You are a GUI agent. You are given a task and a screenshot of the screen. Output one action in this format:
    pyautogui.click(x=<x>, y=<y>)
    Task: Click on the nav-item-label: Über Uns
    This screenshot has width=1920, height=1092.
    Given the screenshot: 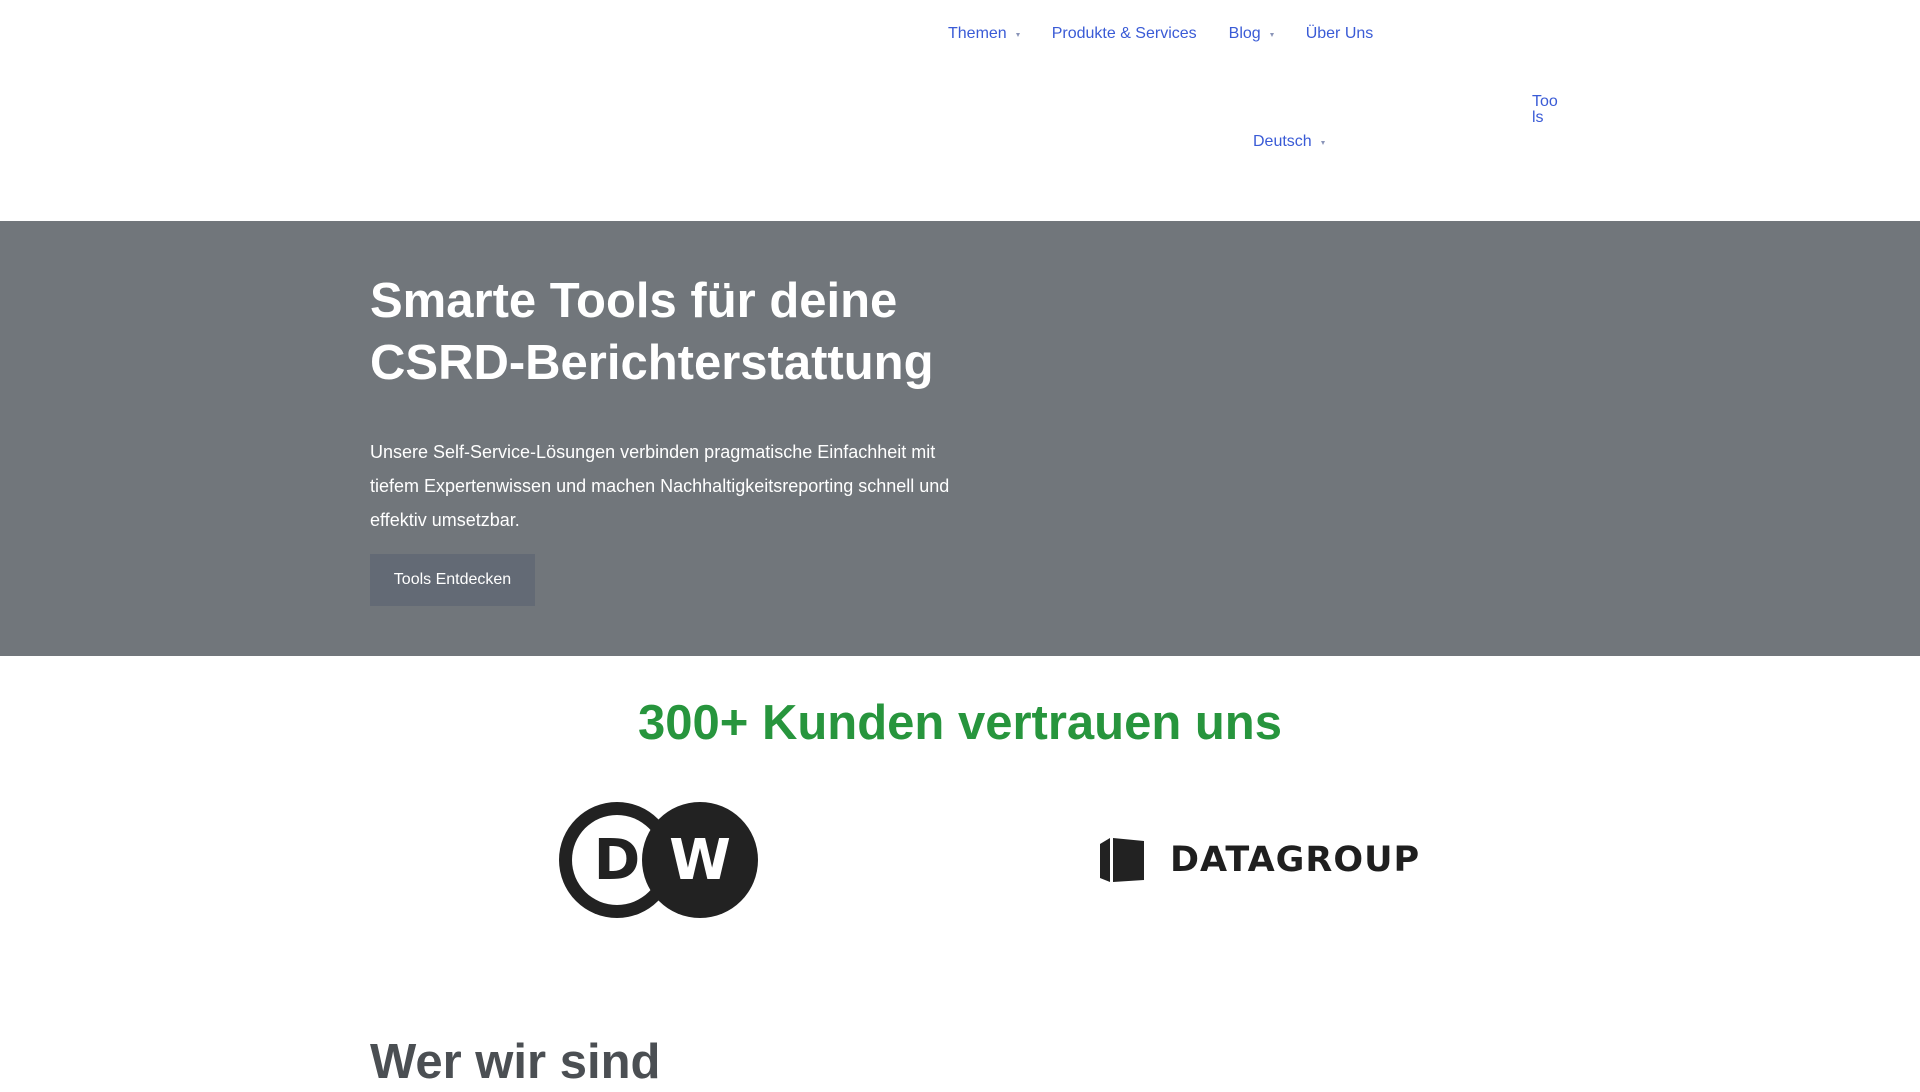 What is the action you would take?
    pyautogui.click(x=1339, y=33)
    